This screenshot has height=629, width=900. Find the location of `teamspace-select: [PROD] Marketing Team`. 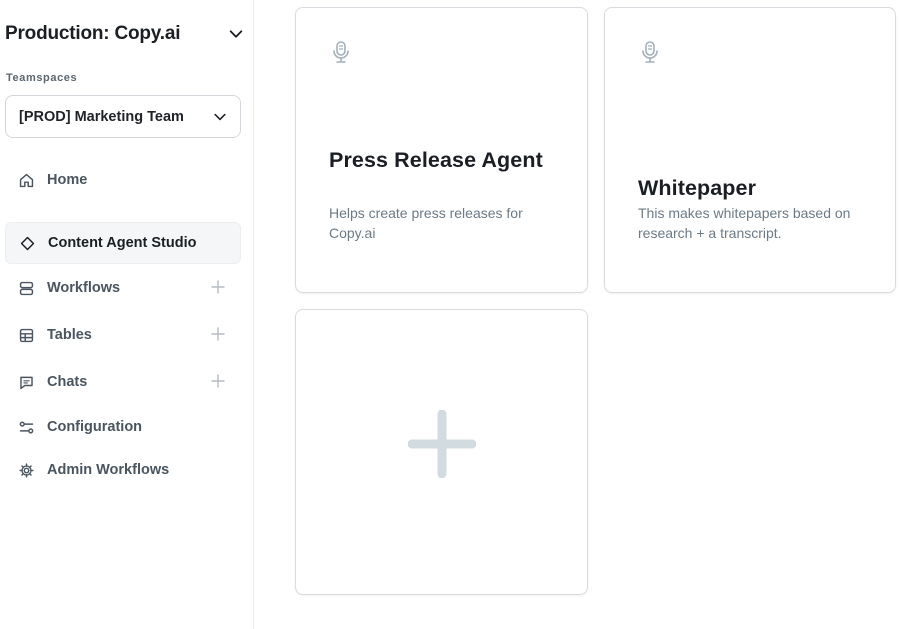

teamspace-select: [PROD] Marketing Team is located at coordinates (123, 116).